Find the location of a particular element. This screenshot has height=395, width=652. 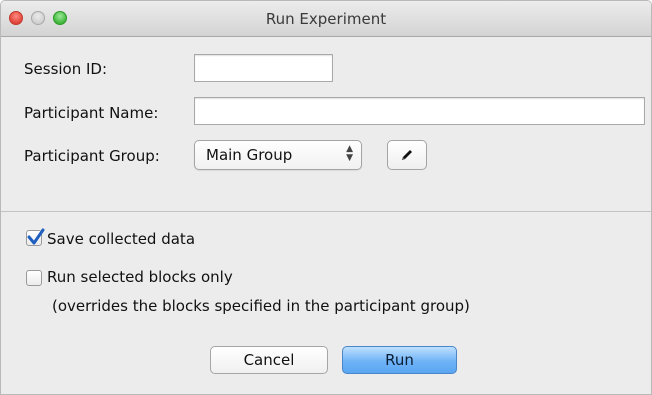

participant-group-value: Main Group is located at coordinates (249, 155).